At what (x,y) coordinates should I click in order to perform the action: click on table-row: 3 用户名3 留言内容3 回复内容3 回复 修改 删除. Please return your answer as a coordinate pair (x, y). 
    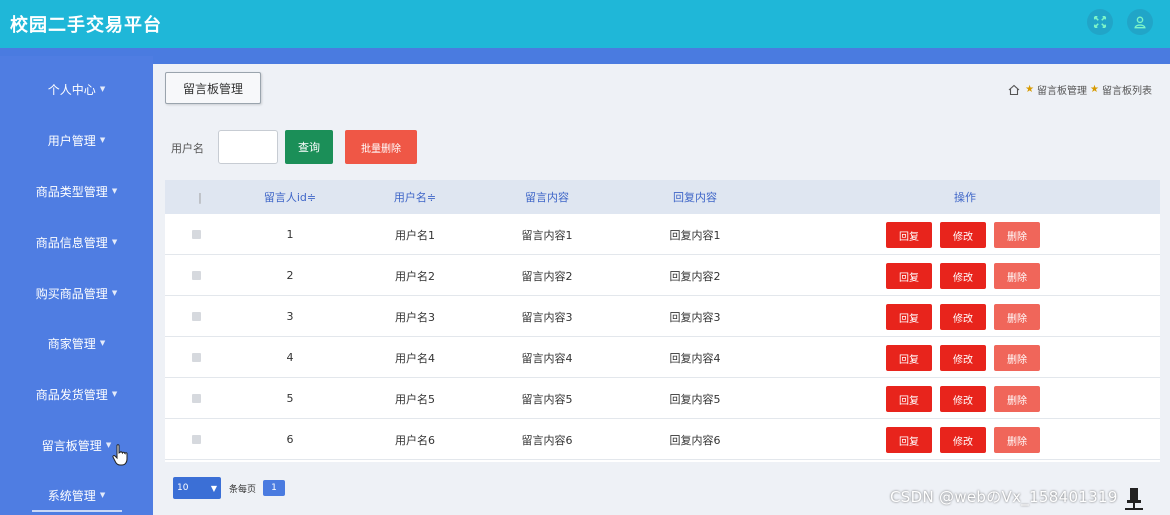
    Looking at the image, I should click on (662, 316).